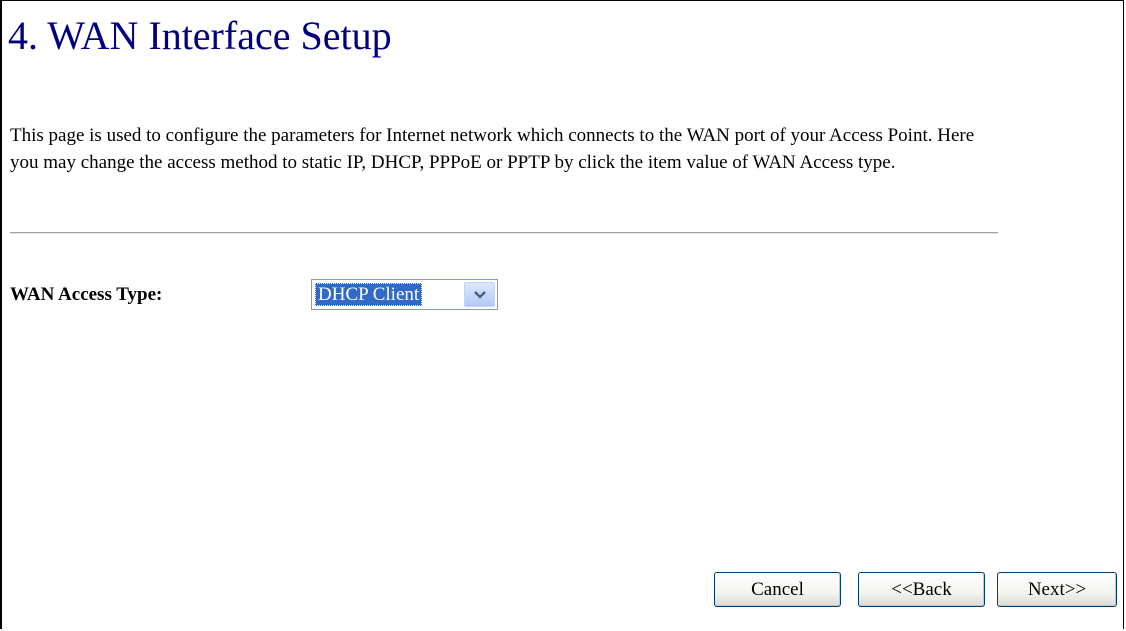 The width and height of the screenshot is (1126, 631). I want to click on divider, so click(504, 233).